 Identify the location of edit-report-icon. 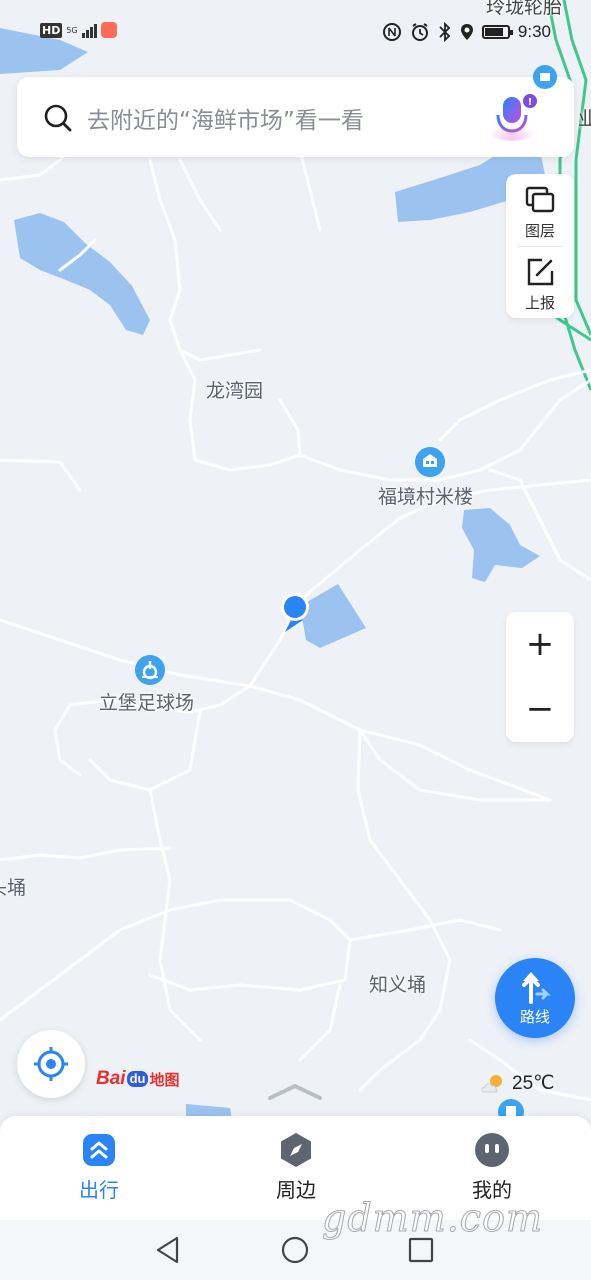
(540, 272).